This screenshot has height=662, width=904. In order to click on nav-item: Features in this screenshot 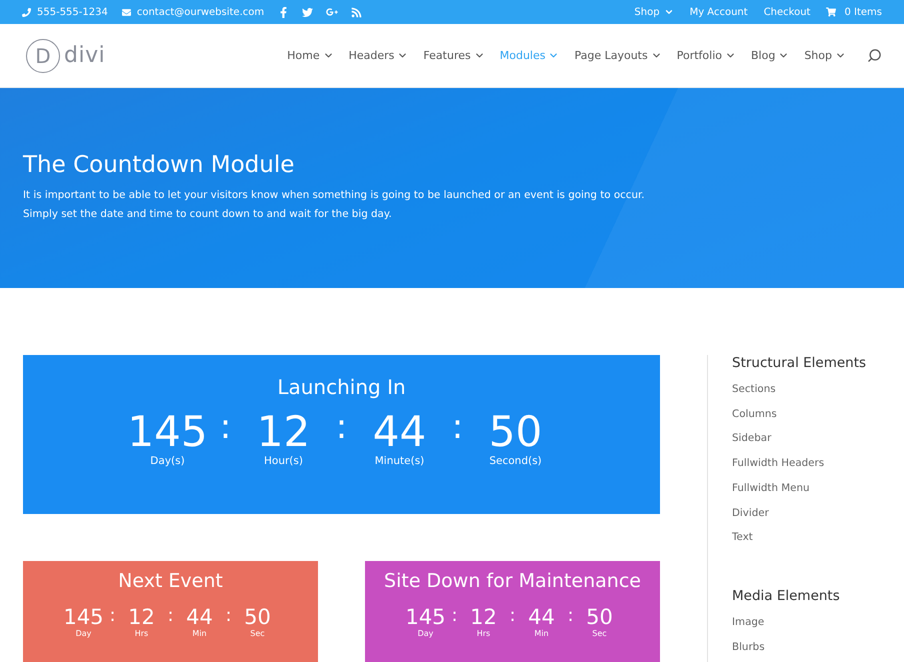, I will do `click(454, 55)`.